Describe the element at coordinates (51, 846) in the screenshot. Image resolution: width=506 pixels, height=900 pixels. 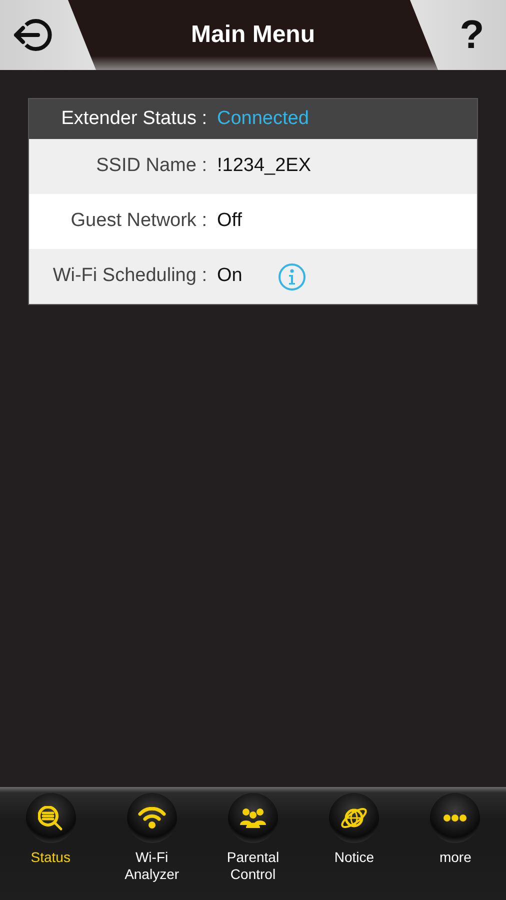
I see `nav-tab: Status` at that location.